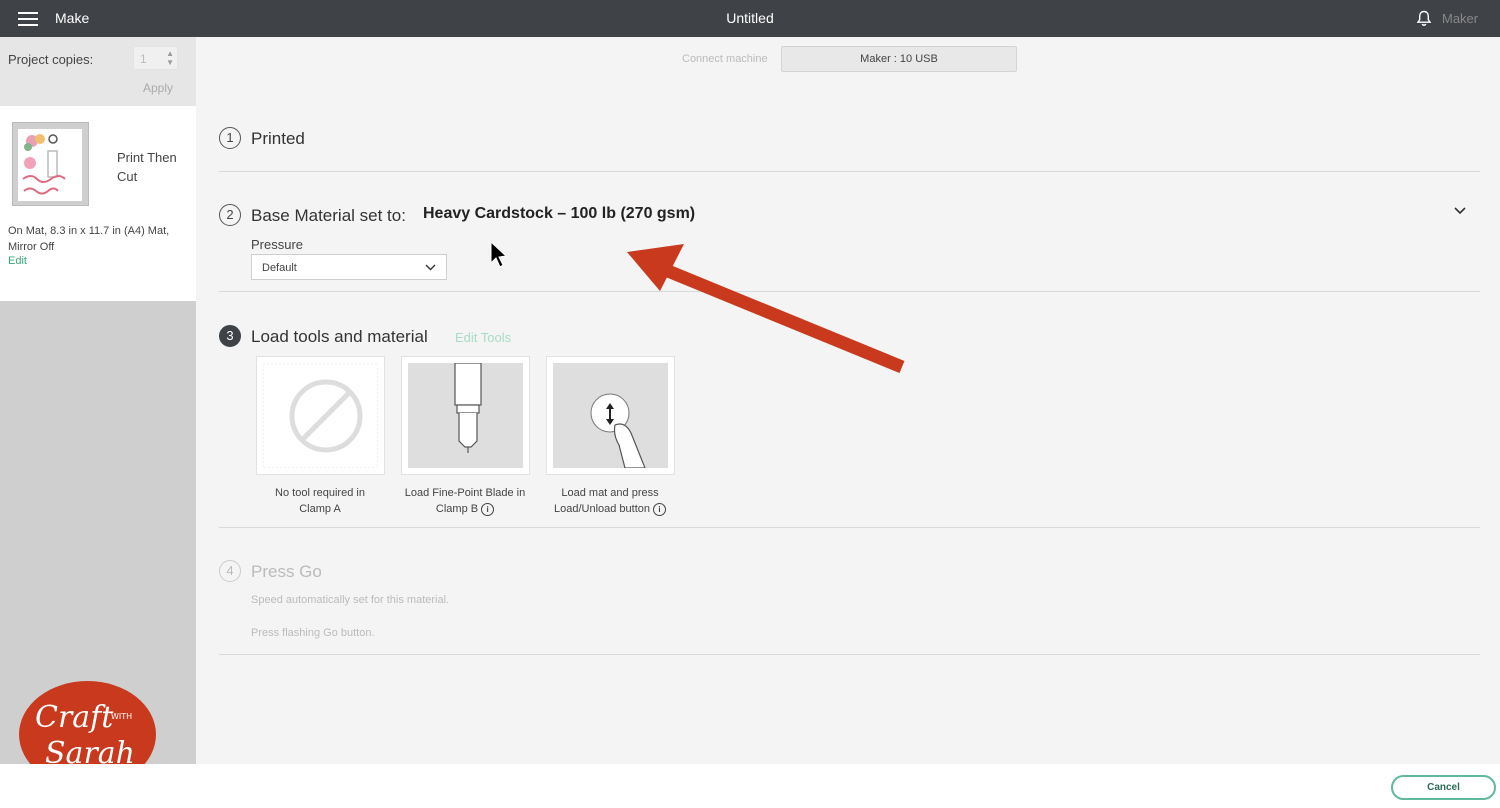 This screenshot has width=1500, height=808. Describe the element at coordinates (750, 786) in the screenshot. I see `bottom-bar: Cancel` at that location.